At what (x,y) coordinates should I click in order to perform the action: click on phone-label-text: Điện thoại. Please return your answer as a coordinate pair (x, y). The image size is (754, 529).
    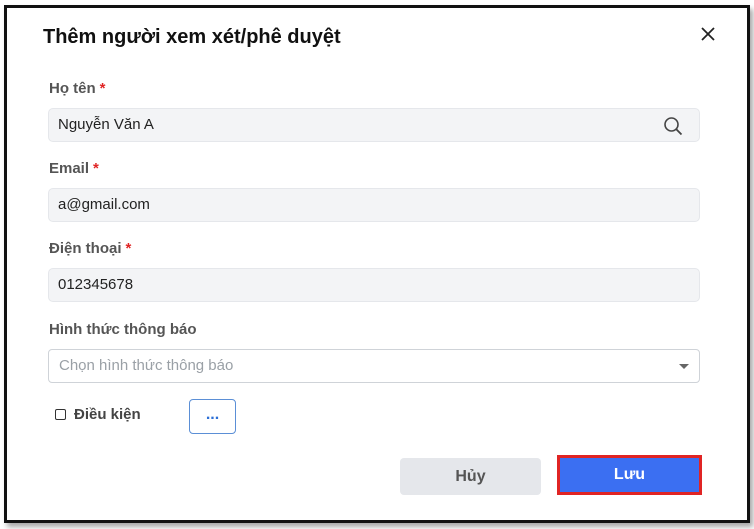
    Looking at the image, I should click on (85, 248).